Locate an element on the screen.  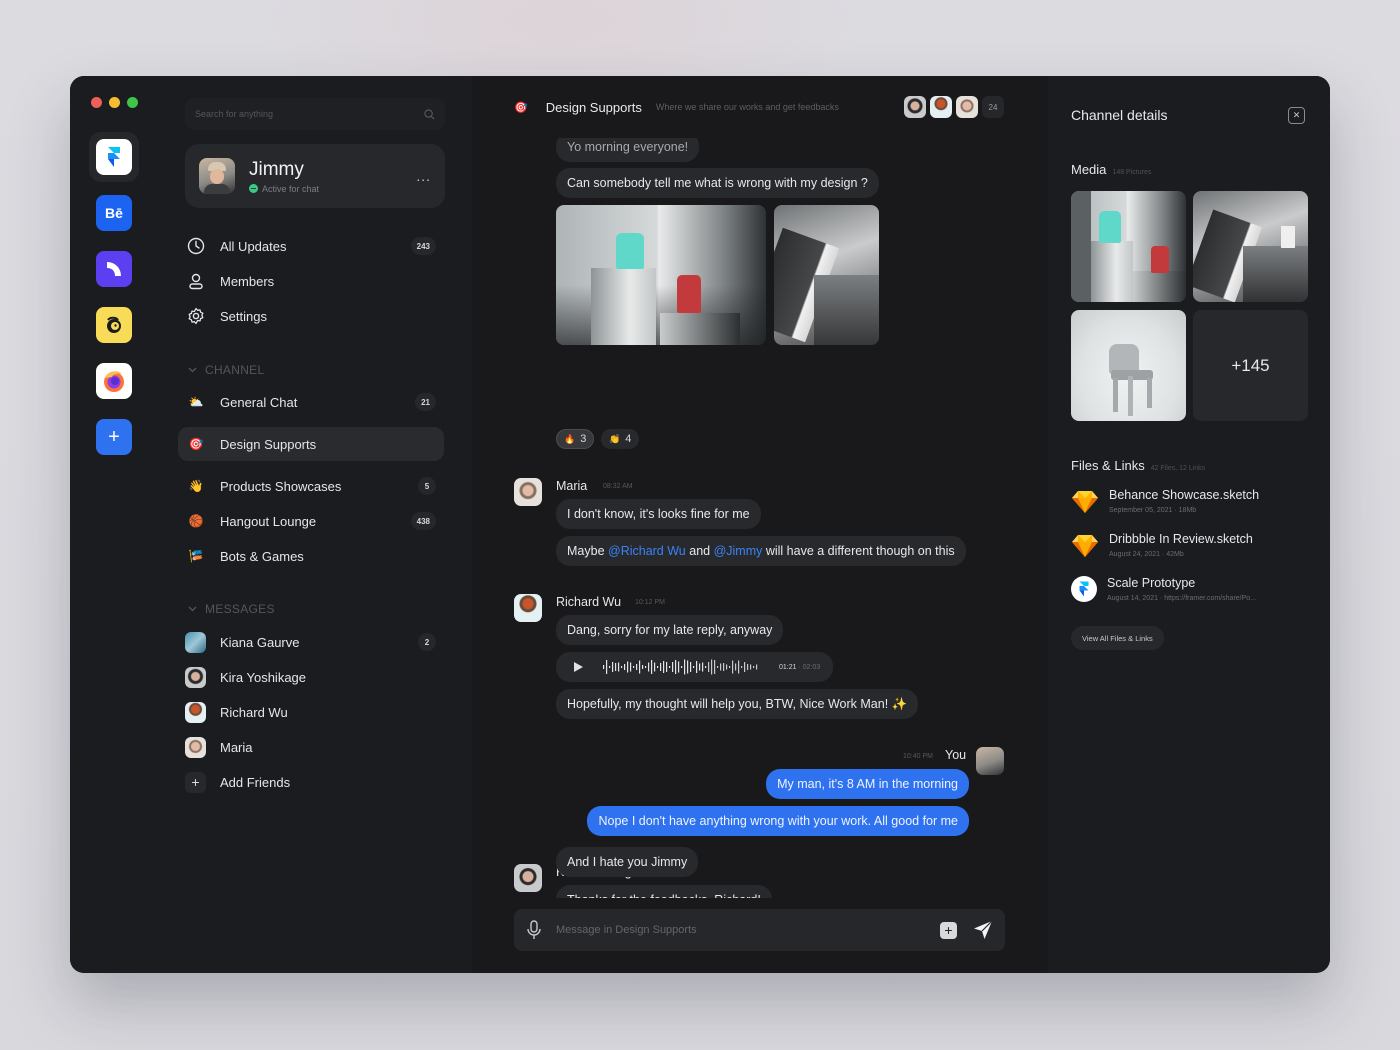
app-framer is located at coordinates (114, 157).